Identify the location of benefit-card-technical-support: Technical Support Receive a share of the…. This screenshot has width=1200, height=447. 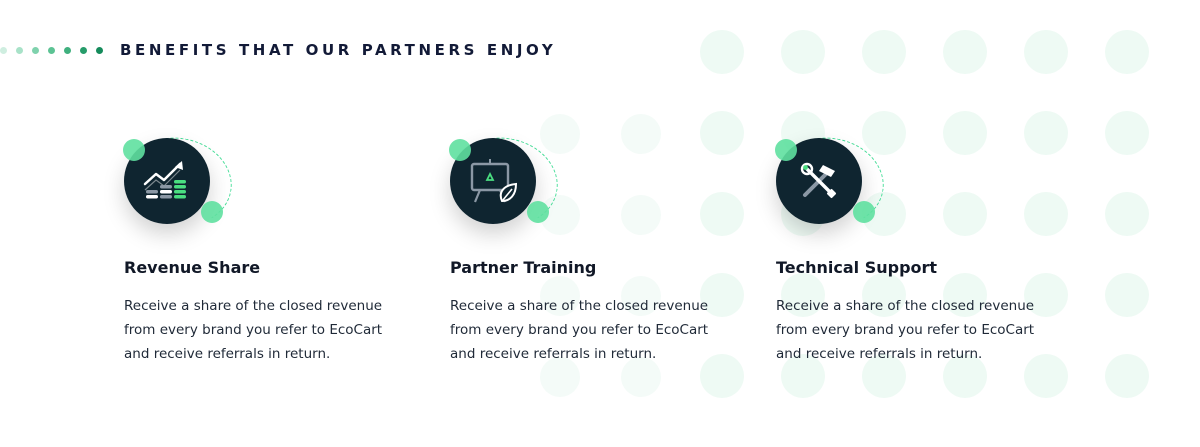
(922, 247).